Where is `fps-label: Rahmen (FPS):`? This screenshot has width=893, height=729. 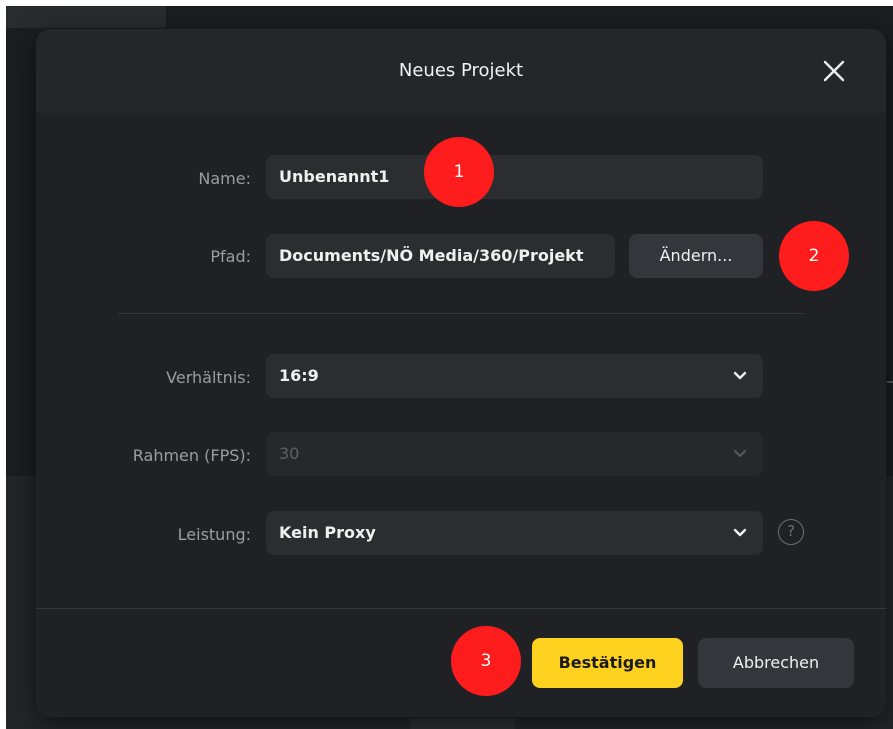
fps-label: Rahmen (FPS): is located at coordinates (191, 455).